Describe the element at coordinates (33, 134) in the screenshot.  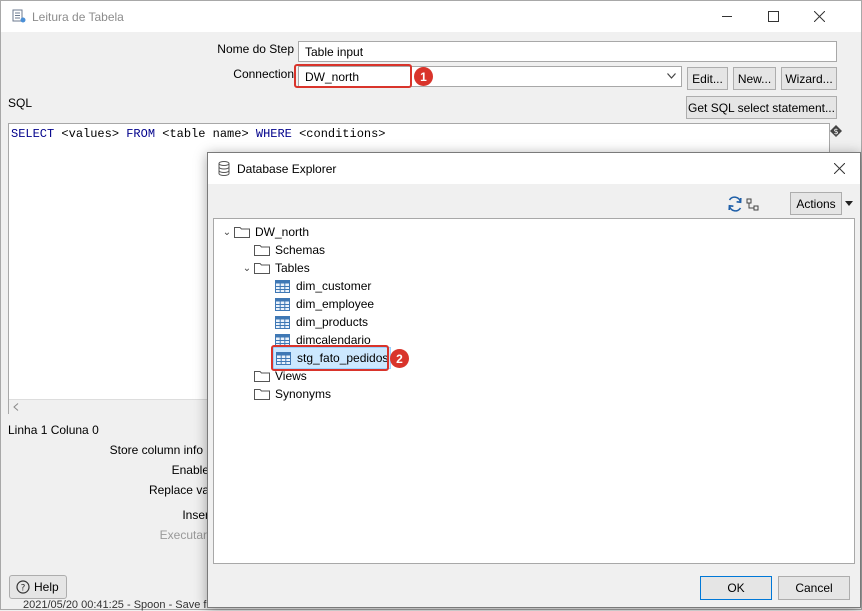
I see `sql-keyword-select: SELECT` at that location.